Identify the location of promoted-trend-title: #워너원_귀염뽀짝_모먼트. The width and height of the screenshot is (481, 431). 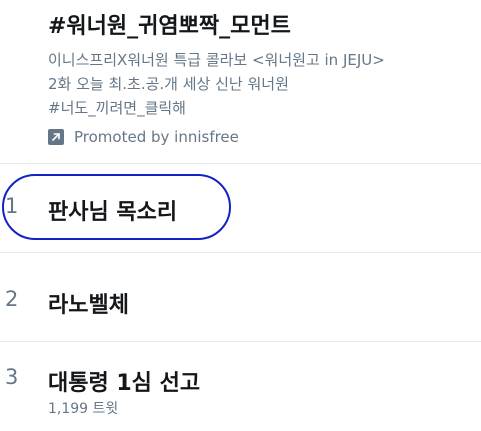
(169, 24).